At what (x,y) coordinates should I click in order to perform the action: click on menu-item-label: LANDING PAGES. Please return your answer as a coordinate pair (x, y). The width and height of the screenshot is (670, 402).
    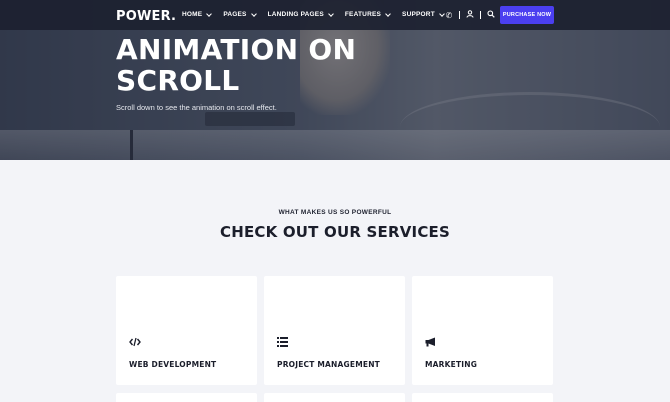
    Looking at the image, I should click on (295, 14).